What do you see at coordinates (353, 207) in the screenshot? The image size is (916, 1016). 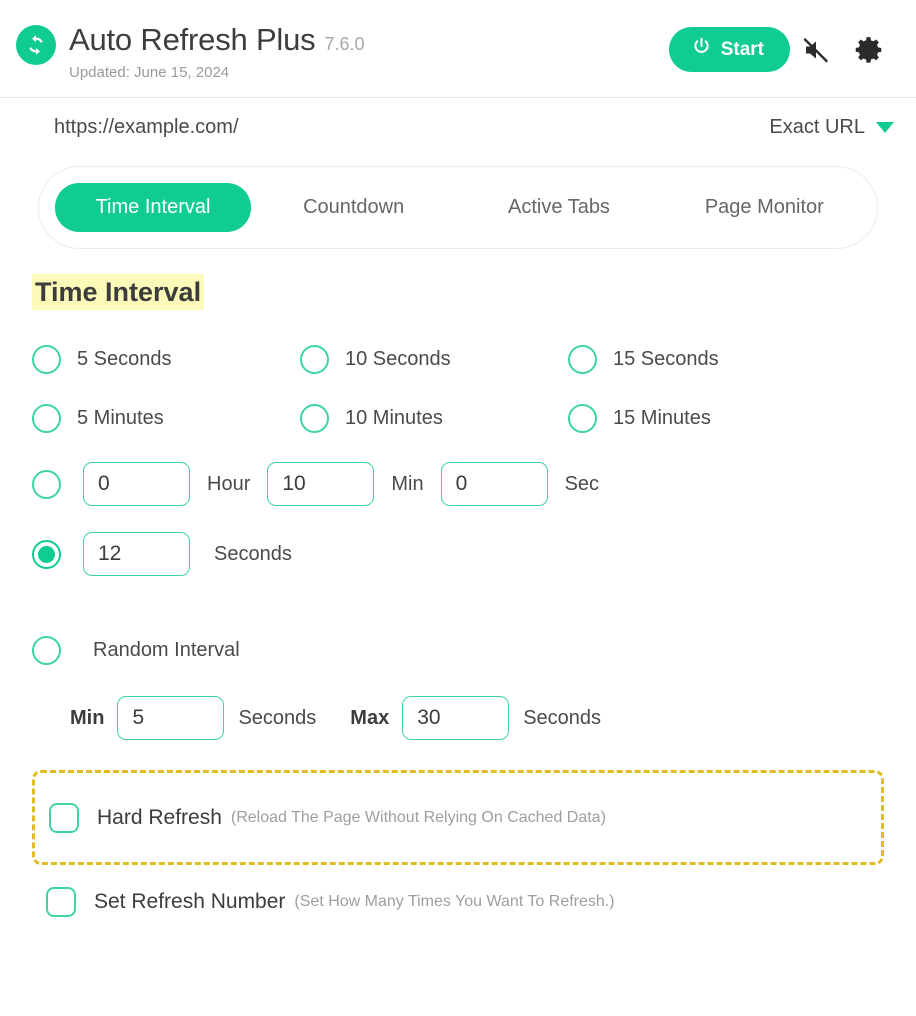 I see `tab-countdown: Countdown` at bounding box center [353, 207].